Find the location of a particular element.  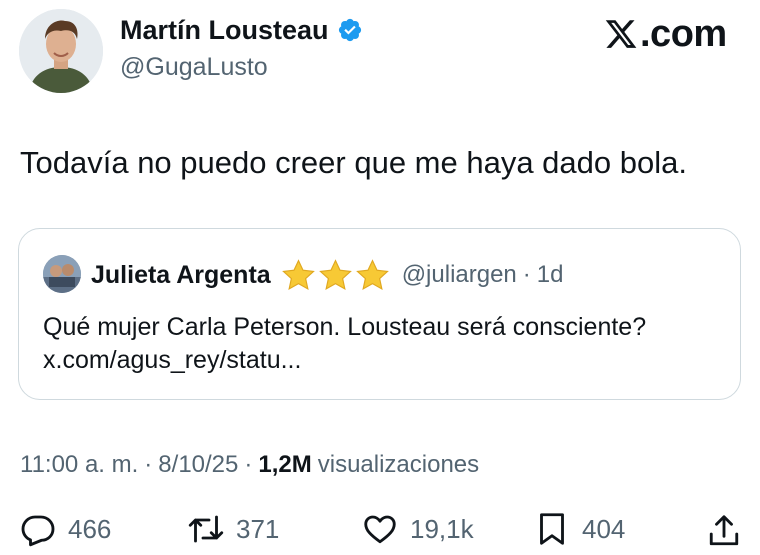

reply-button: 466 is located at coordinates (65, 529).